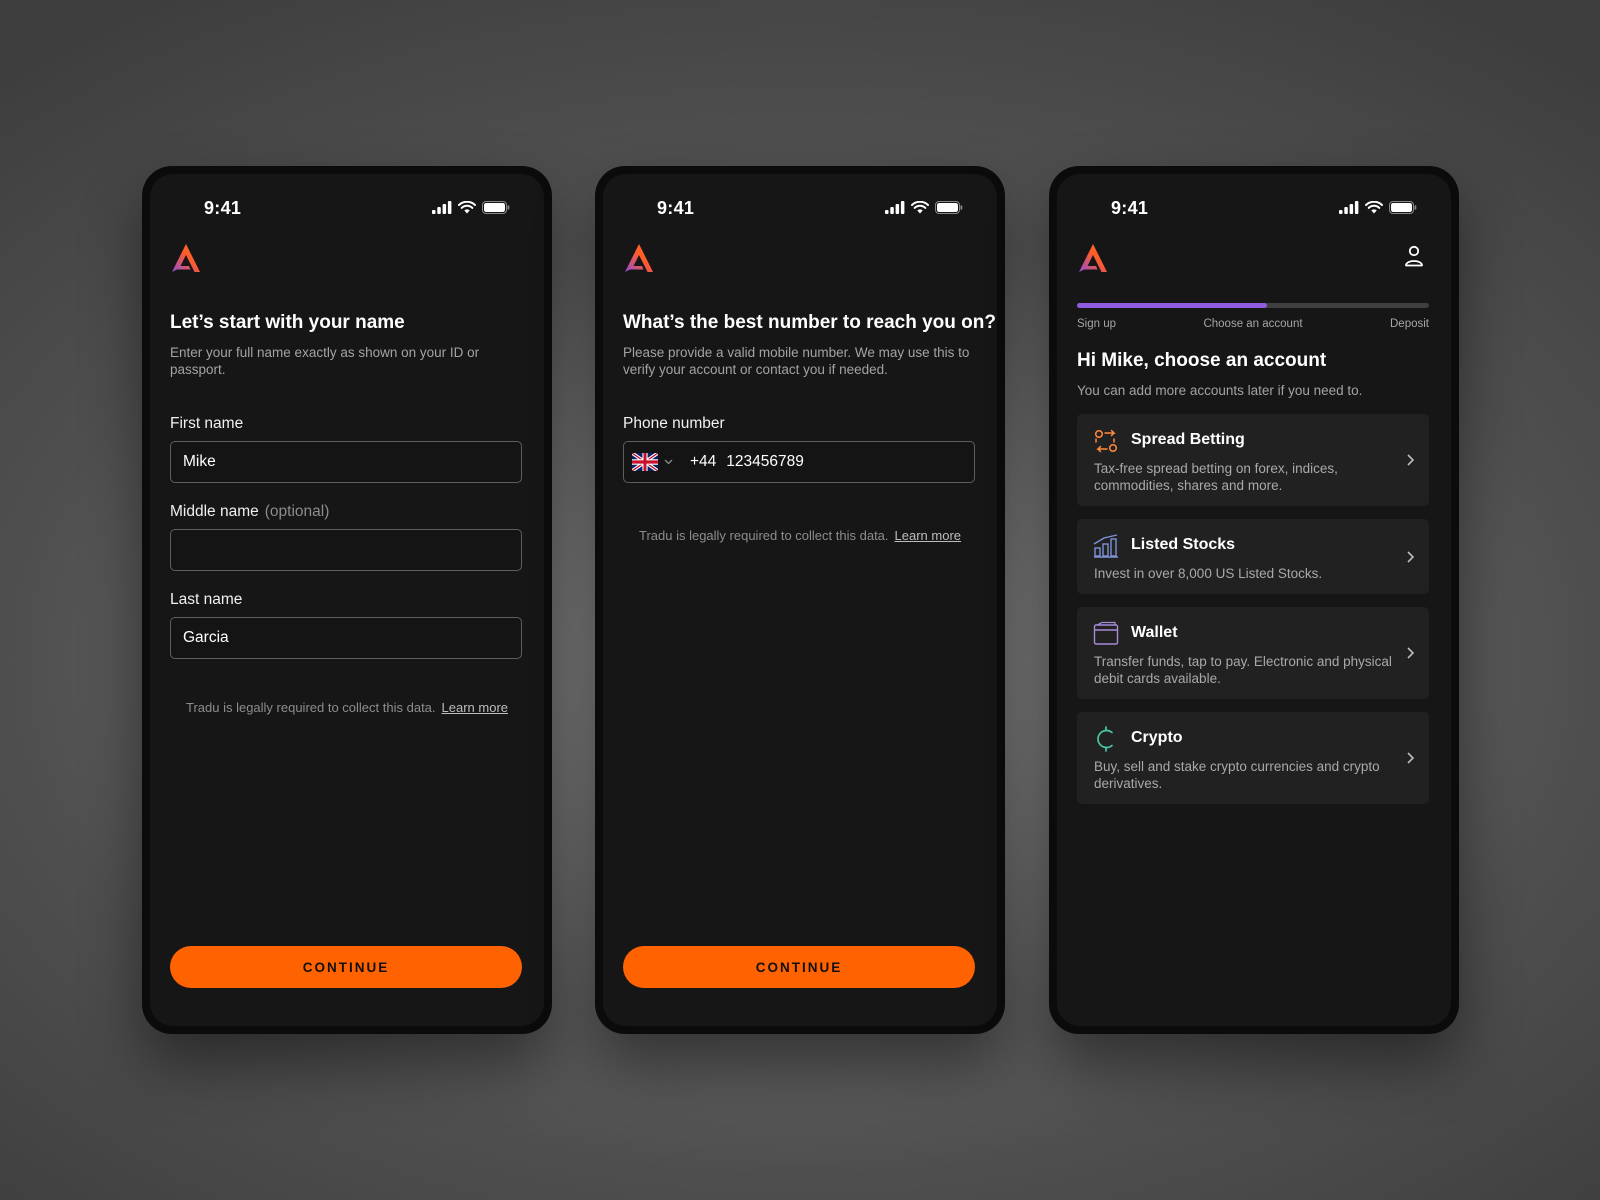 The width and height of the screenshot is (1600, 1200). I want to click on profile-icon, so click(1414, 256).